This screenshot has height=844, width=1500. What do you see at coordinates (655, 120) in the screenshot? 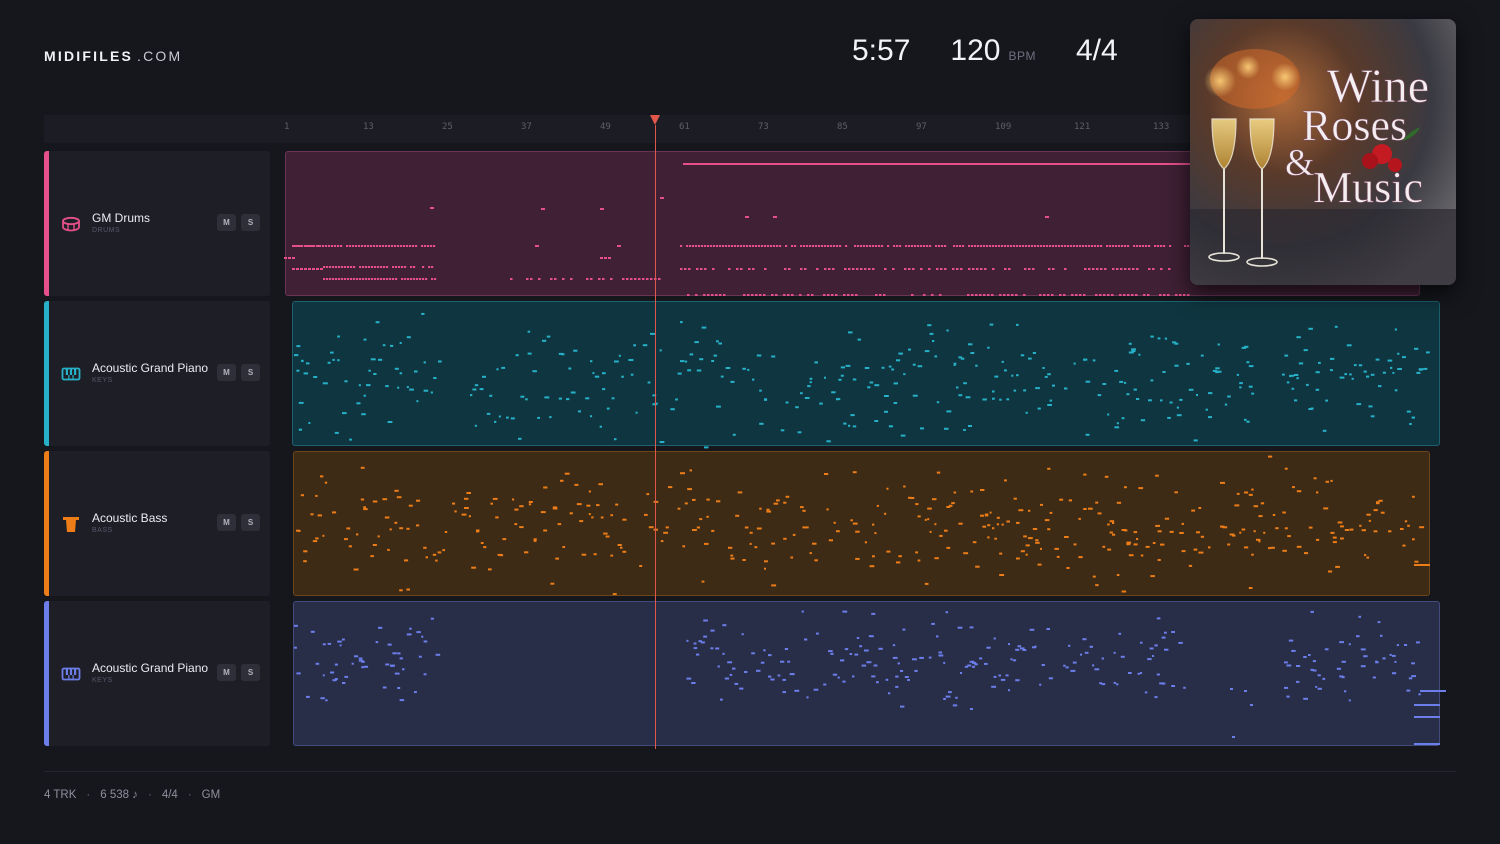
I see `playhead-handle` at bounding box center [655, 120].